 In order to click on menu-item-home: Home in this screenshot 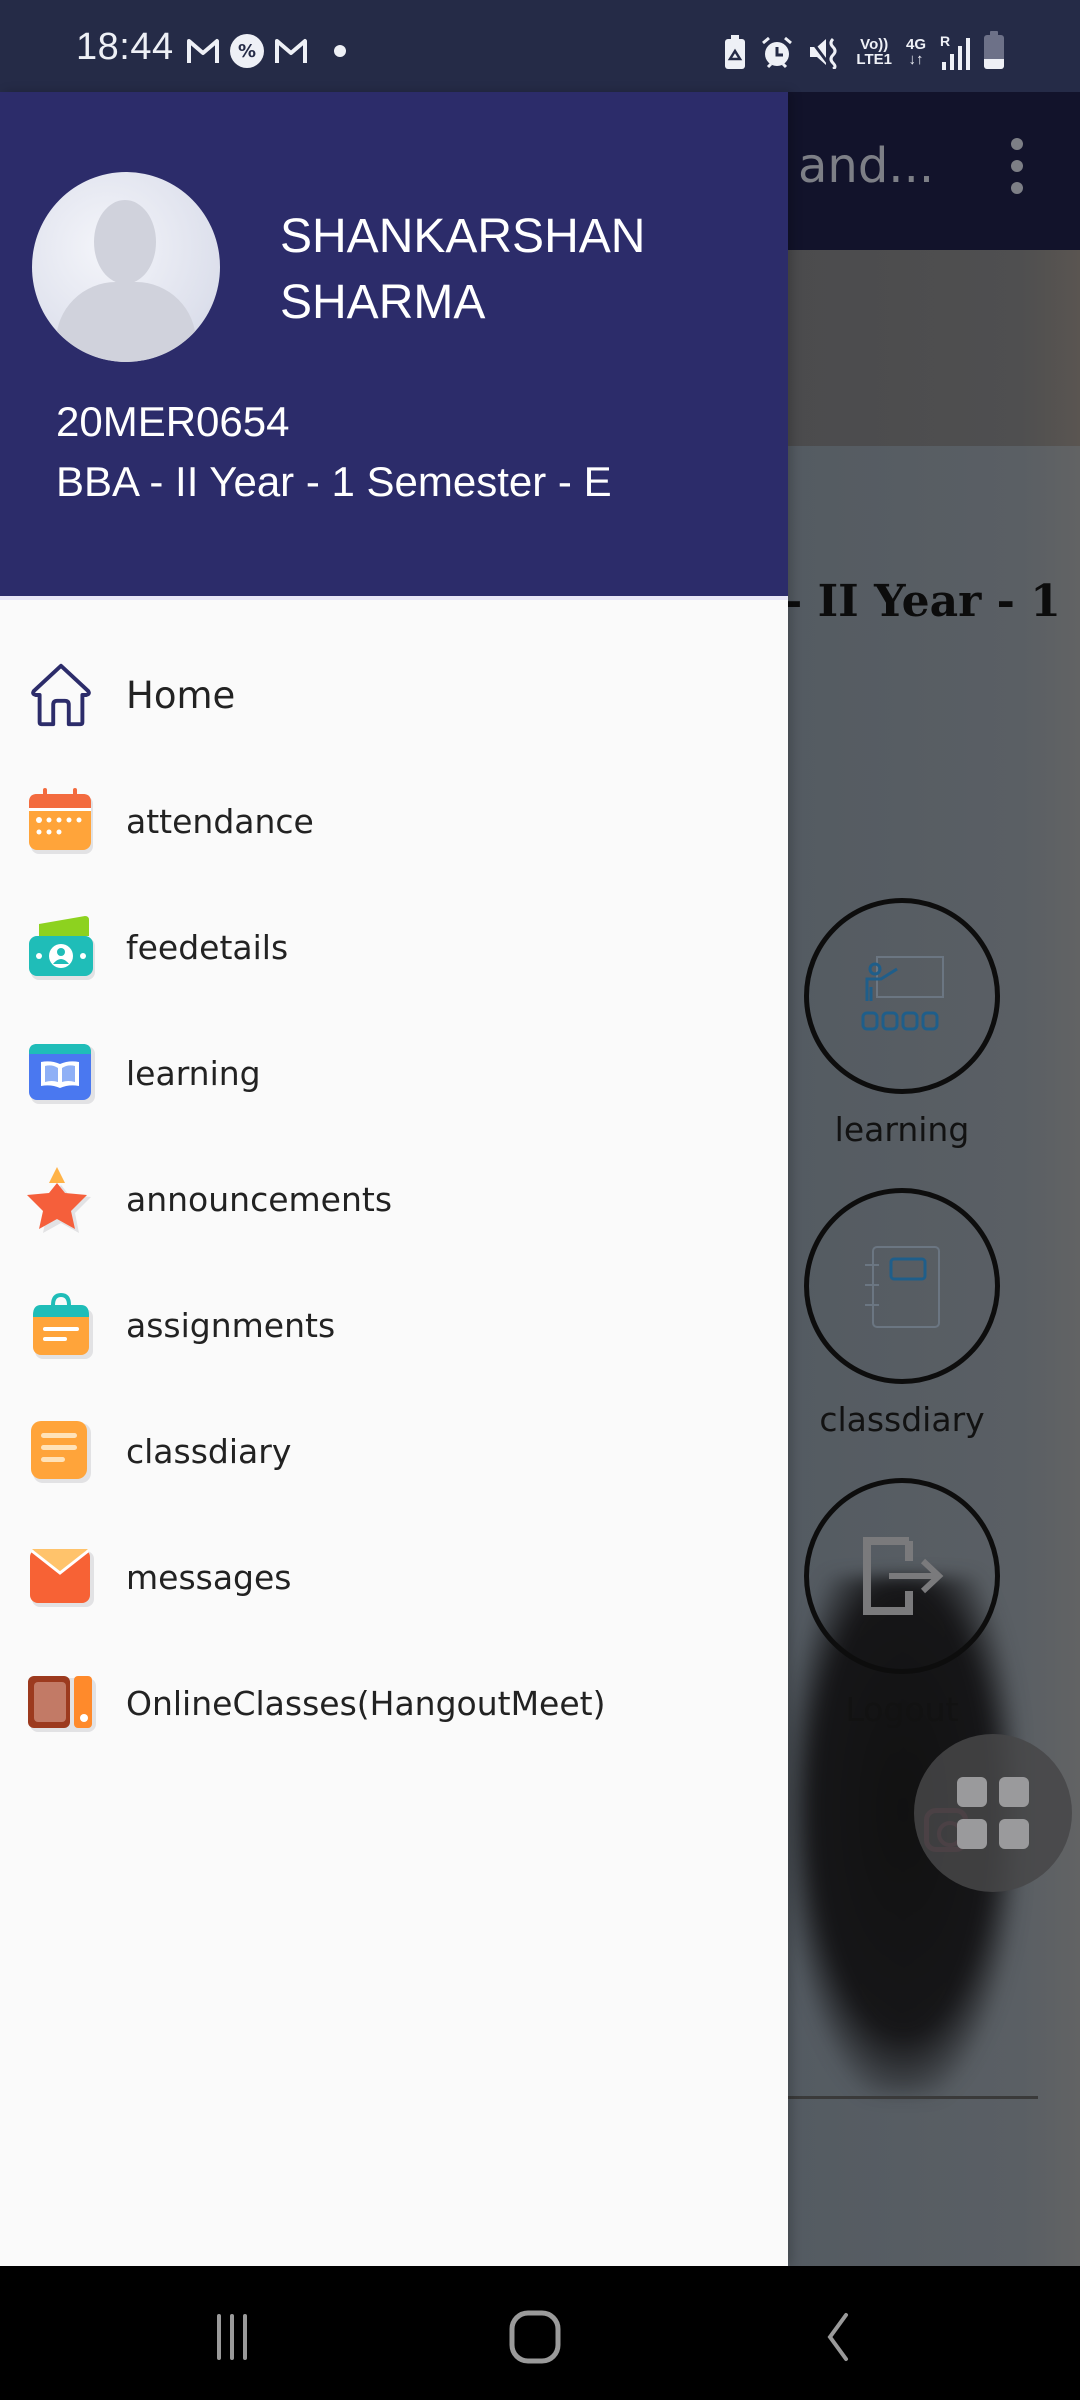, I will do `click(394, 695)`.